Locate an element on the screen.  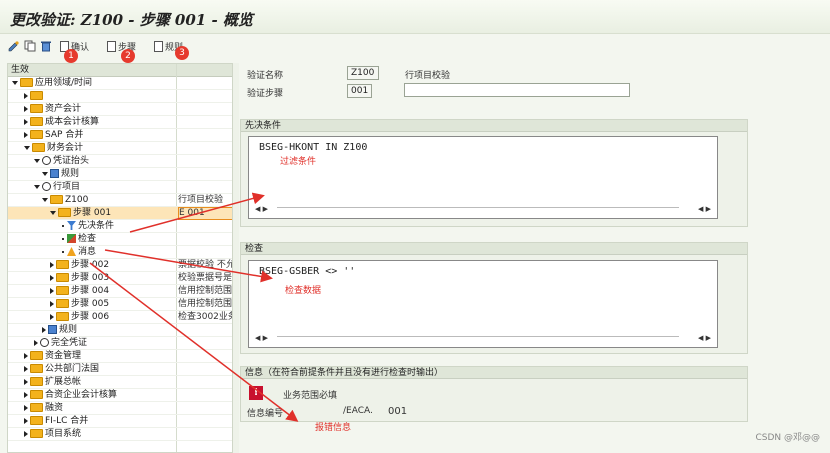
tree-node-line-items: 行项目 is located at coordinates (120, 187).